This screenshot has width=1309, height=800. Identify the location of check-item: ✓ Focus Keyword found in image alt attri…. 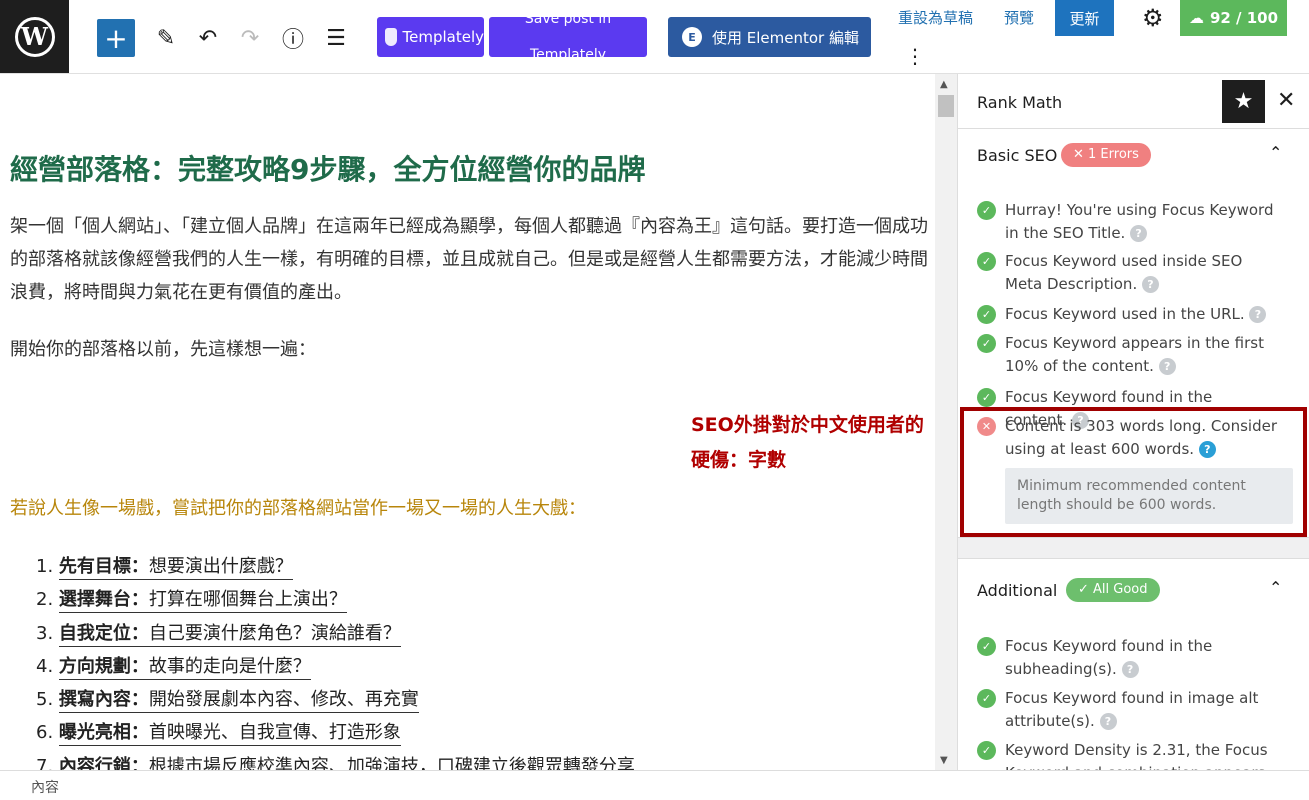
(1127, 710).